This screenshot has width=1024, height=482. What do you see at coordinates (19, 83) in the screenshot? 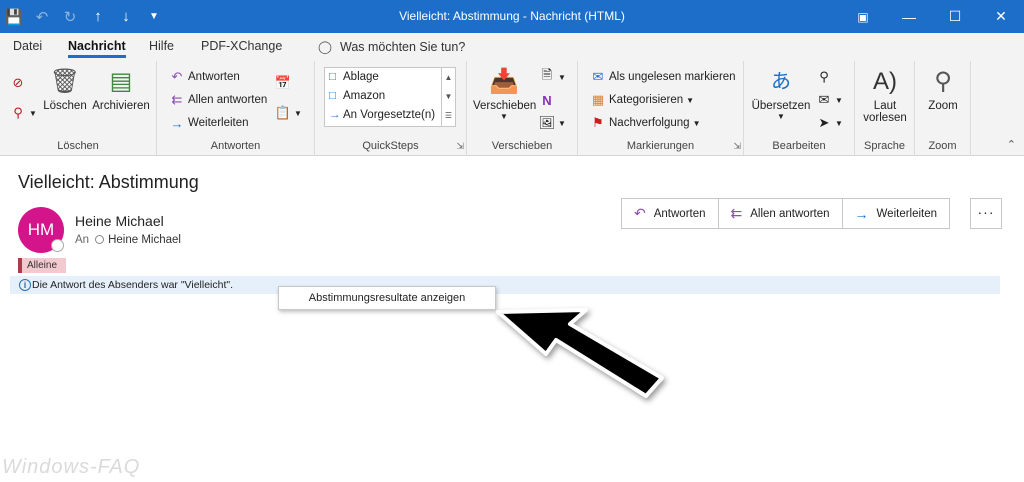
I see `ignore-button: ⊘` at bounding box center [19, 83].